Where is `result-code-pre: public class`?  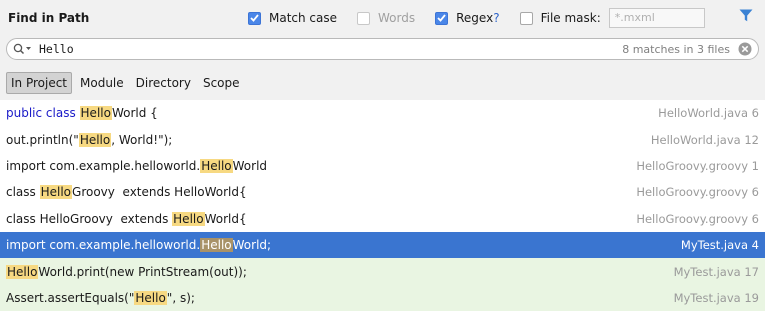 result-code-pre: public class is located at coordinates (43, 113).